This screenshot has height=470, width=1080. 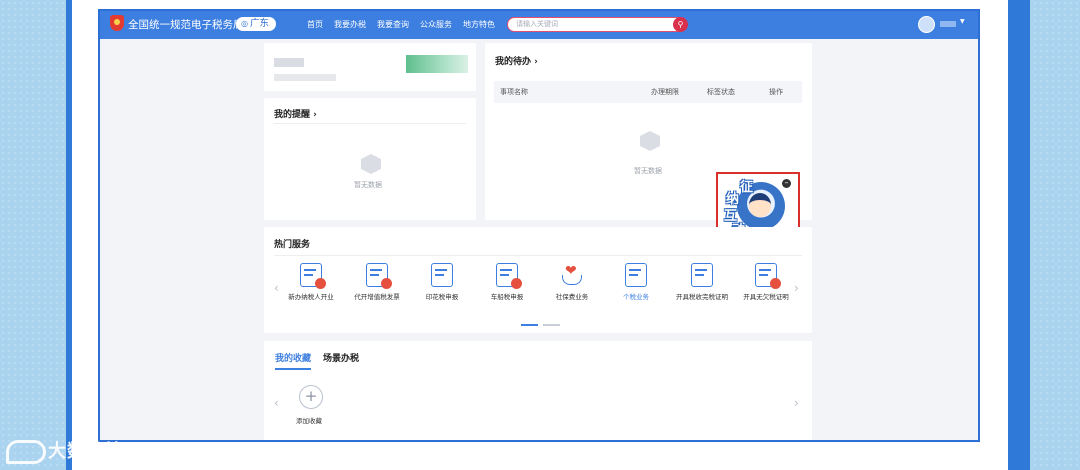 What do you see at coordinates (702, 297) in the screenshot?
I see `service-label: 开具税收完税证明` at bounding box center [702, 297].